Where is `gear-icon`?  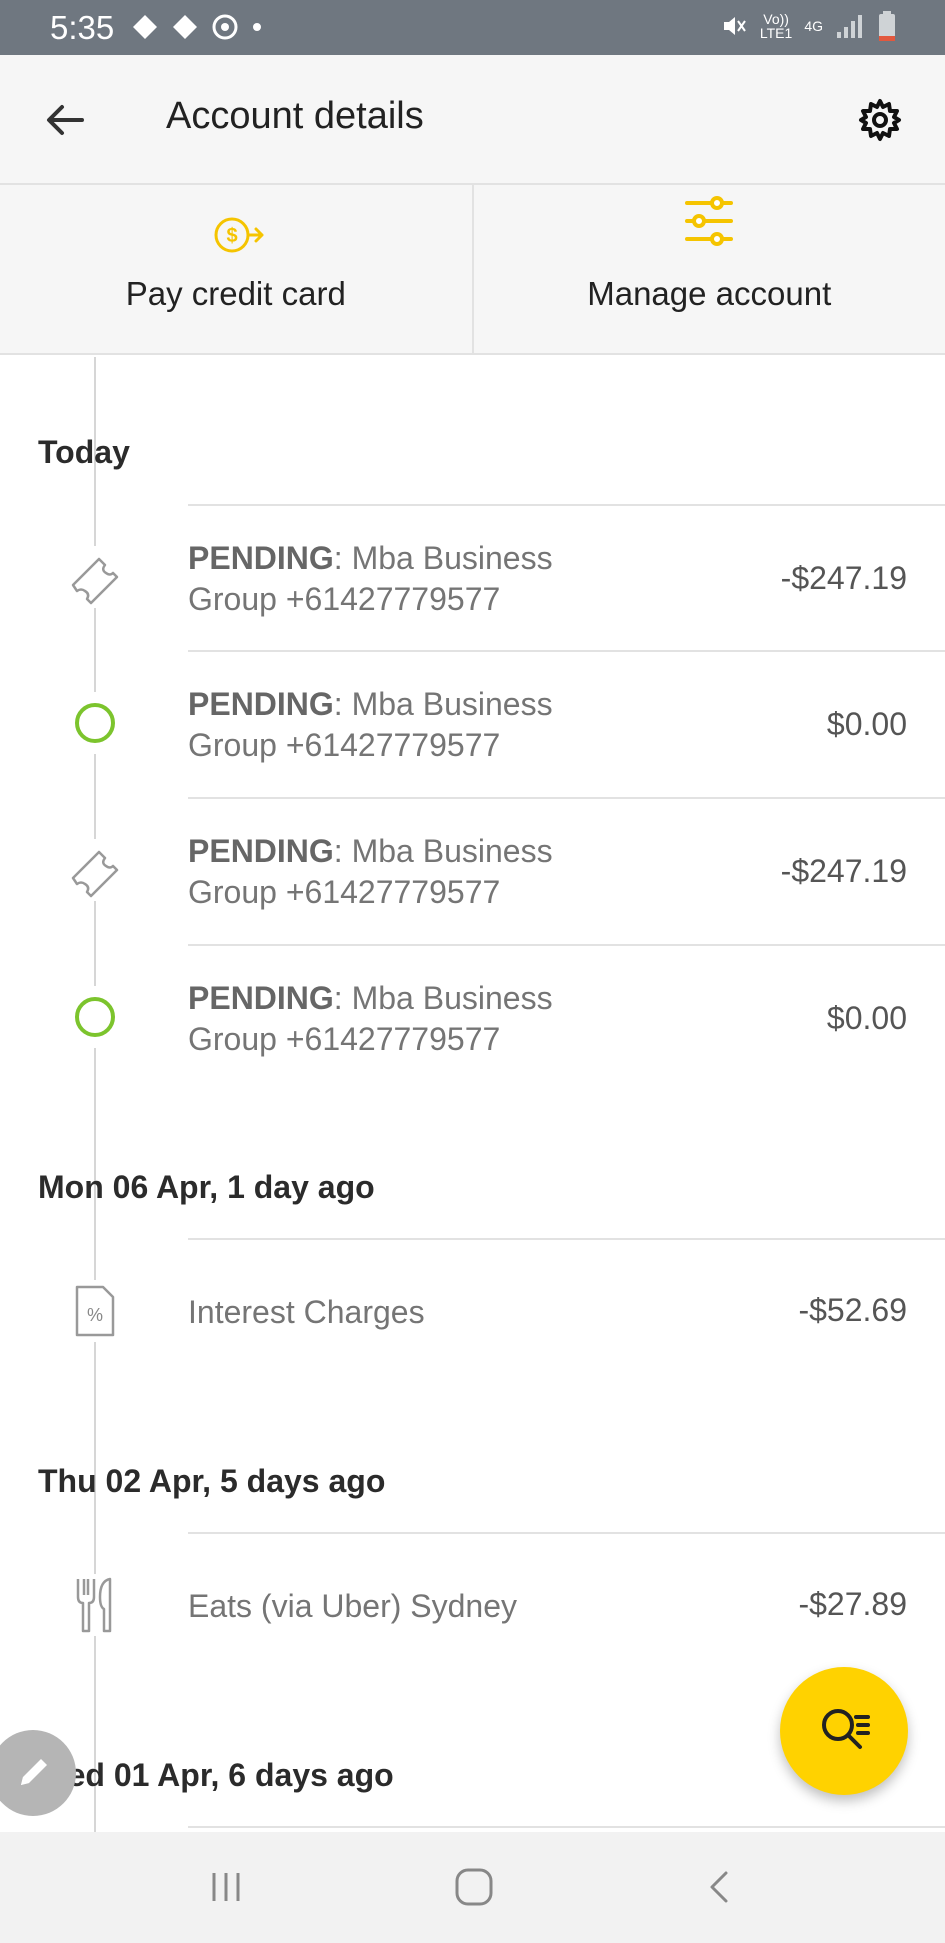
gear-icon is located at coordinates (880, 120).